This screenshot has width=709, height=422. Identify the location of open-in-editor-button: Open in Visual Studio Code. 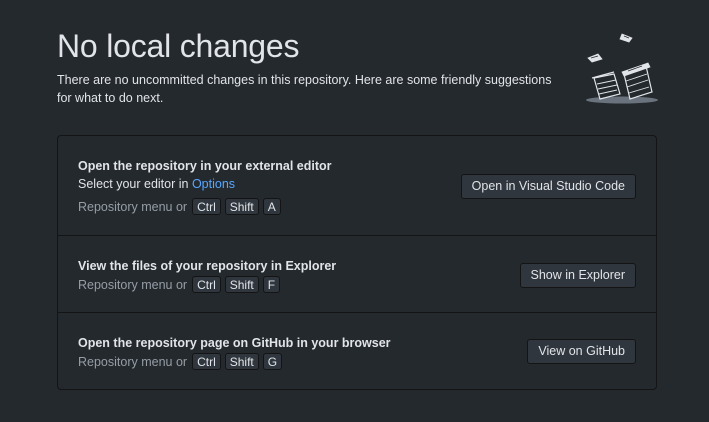
(548, 186).